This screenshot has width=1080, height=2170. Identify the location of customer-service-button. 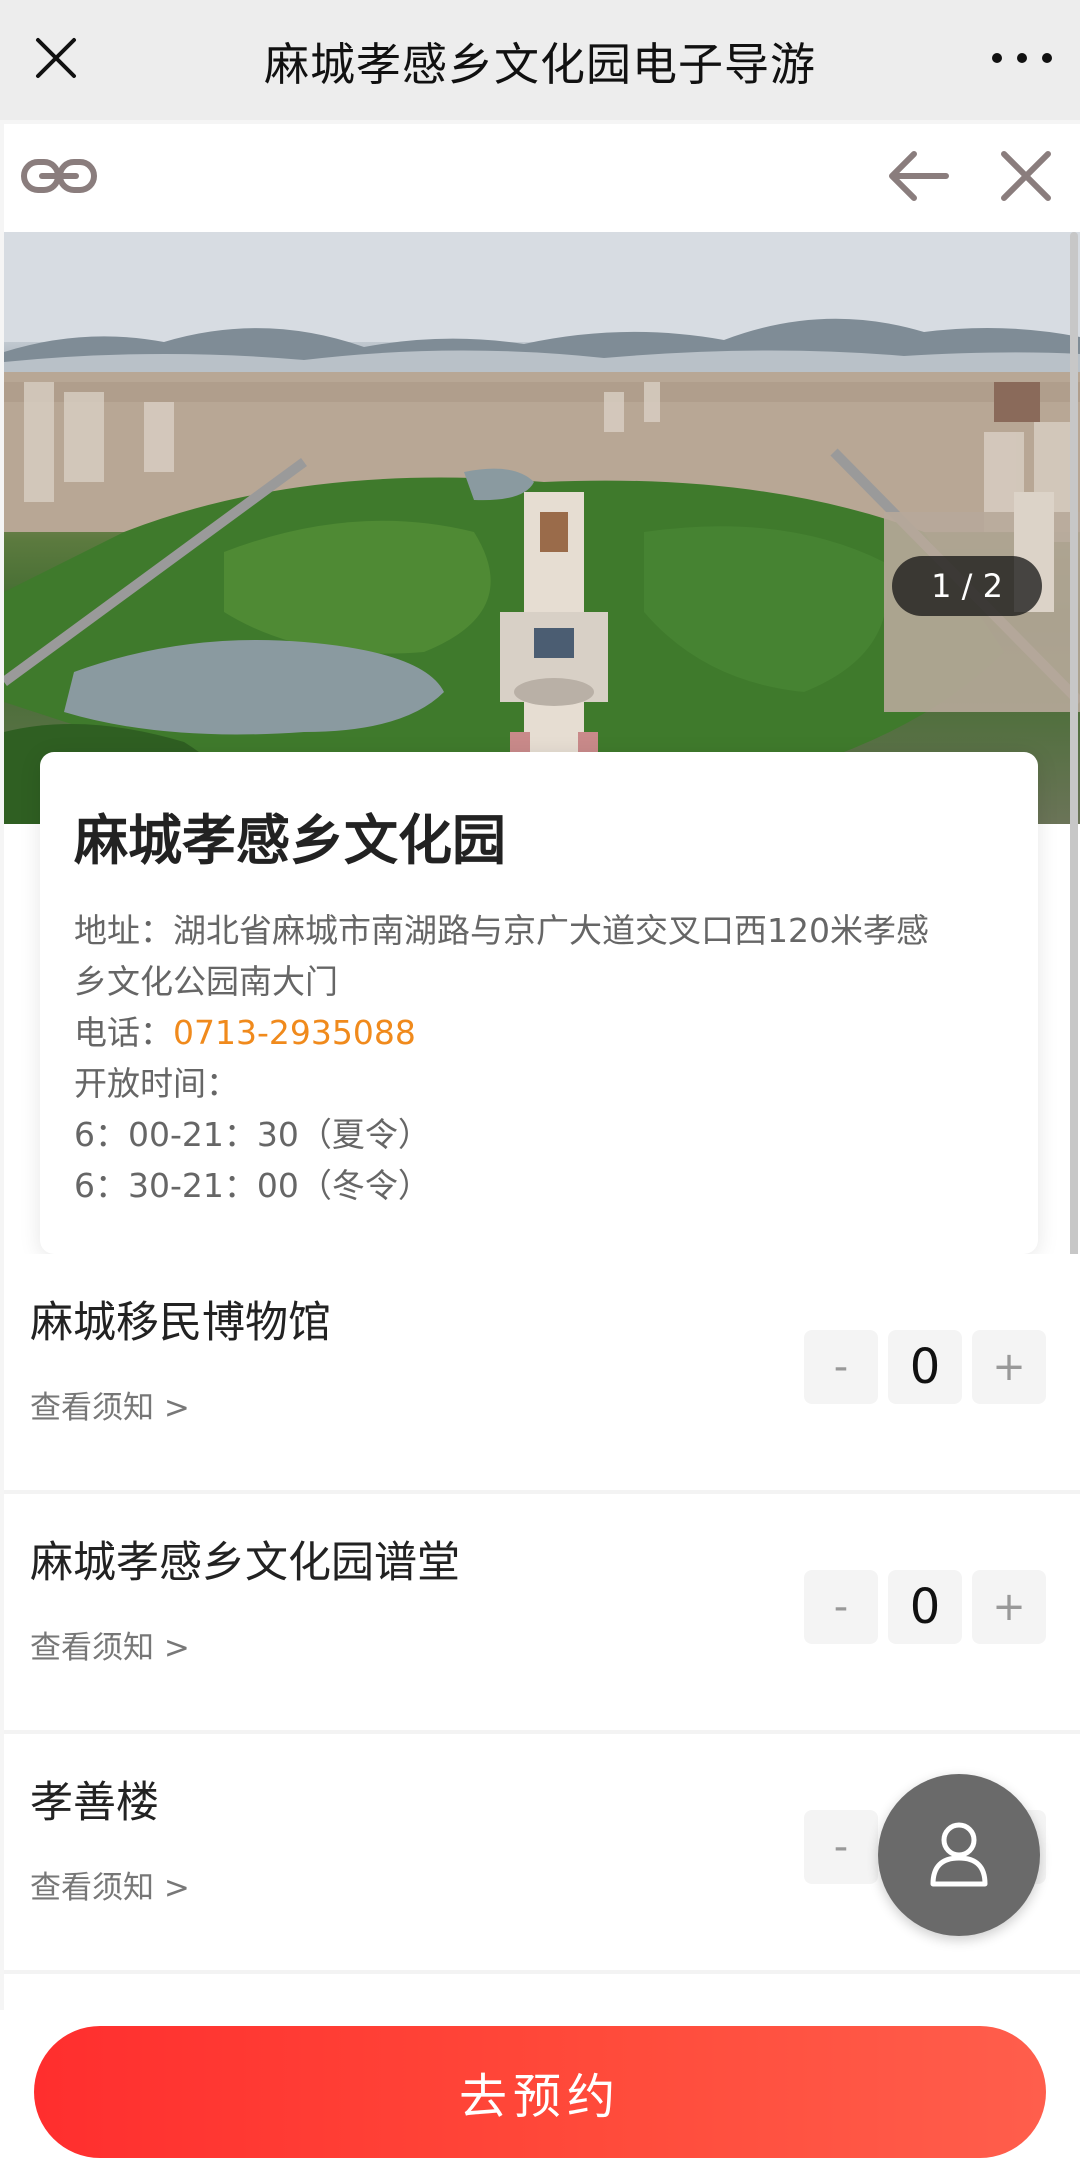
(959, 1855).